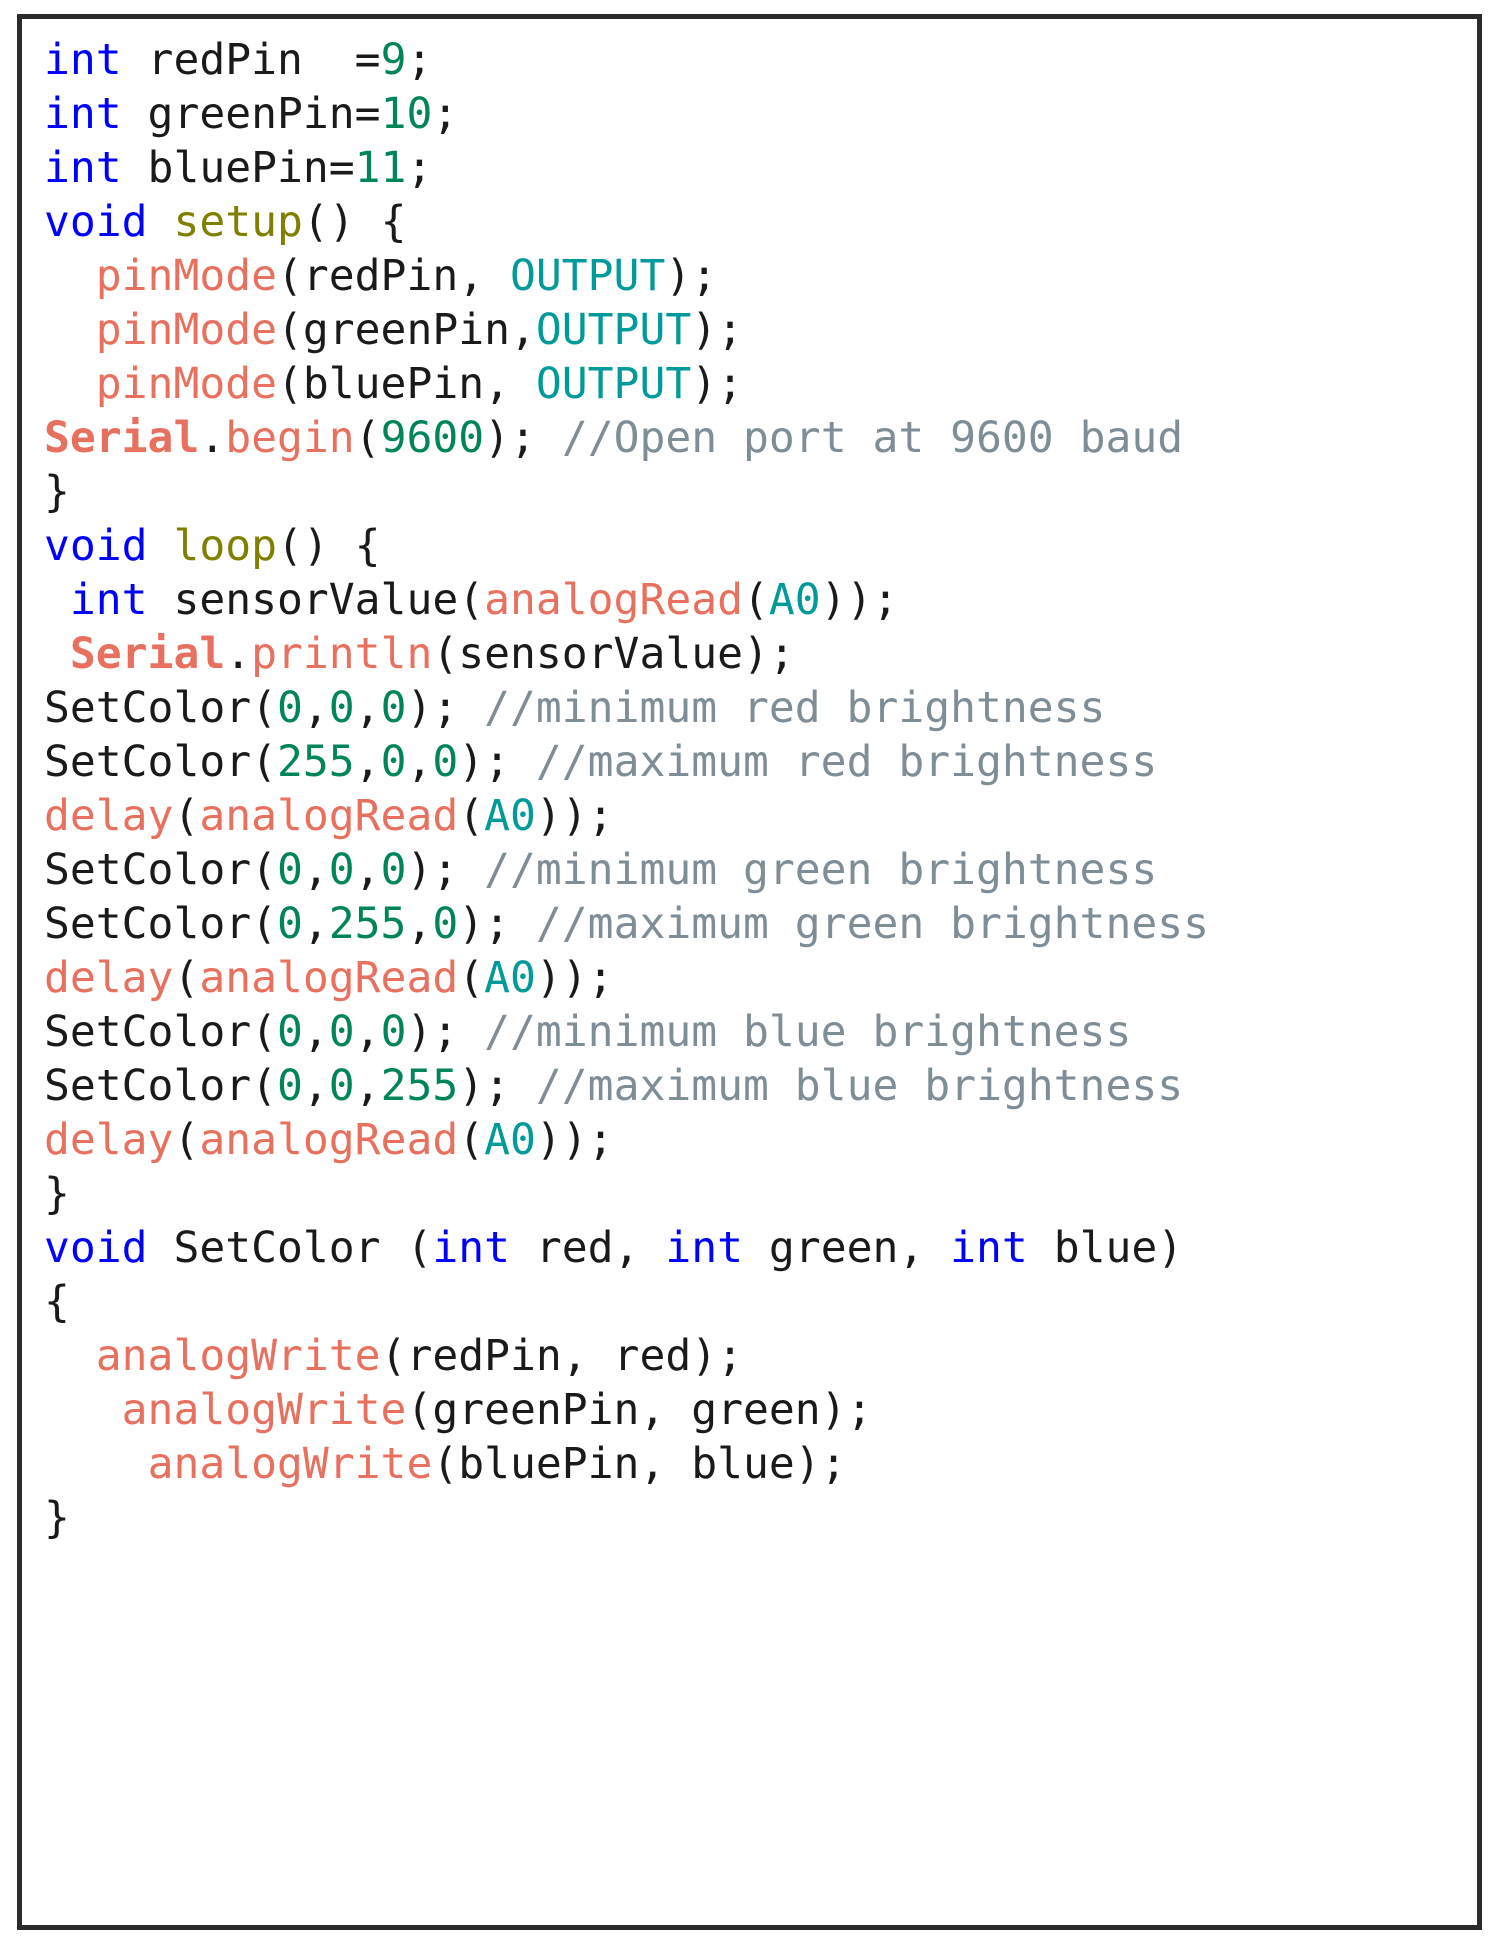  Describe the element at coordinates (821, 870) in the screenshot. I see `code-token: //minimum green brightness` at that location.